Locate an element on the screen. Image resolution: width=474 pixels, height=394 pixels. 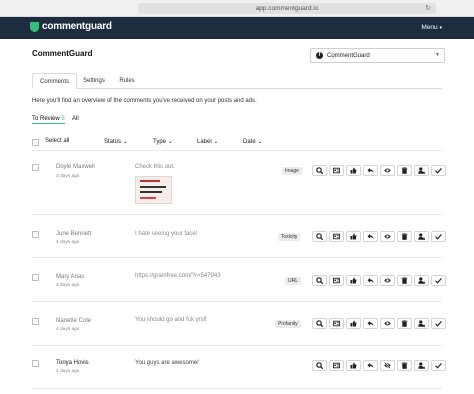
subtab-to-review-label: To Review is located at coordinates (46, 119).